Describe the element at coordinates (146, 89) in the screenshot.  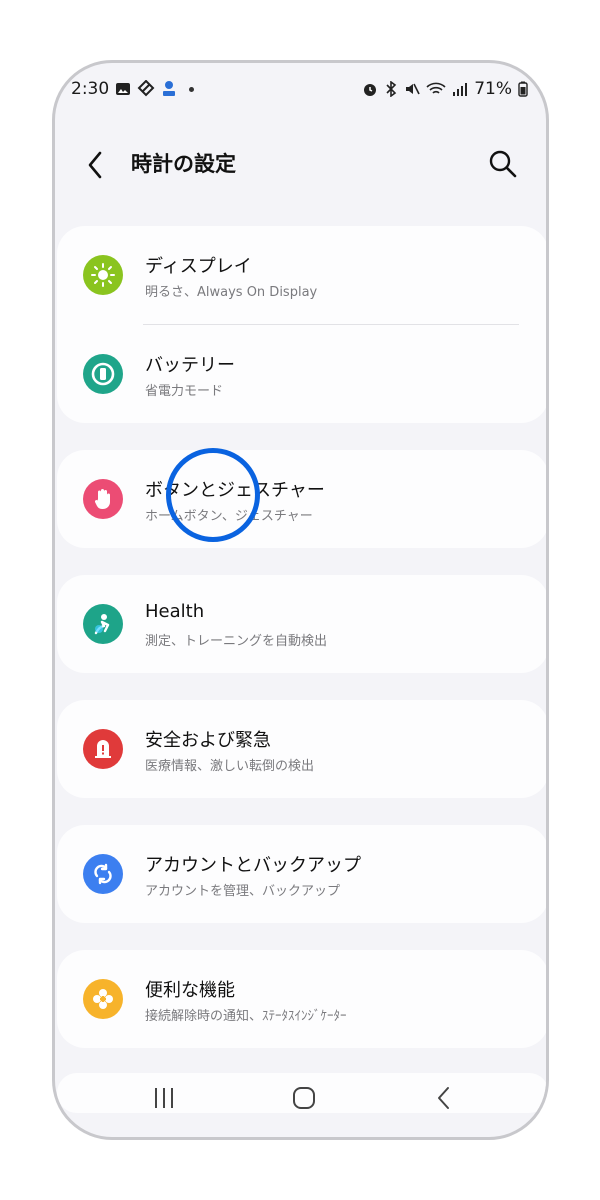
I see `vpn-icon` at that location.